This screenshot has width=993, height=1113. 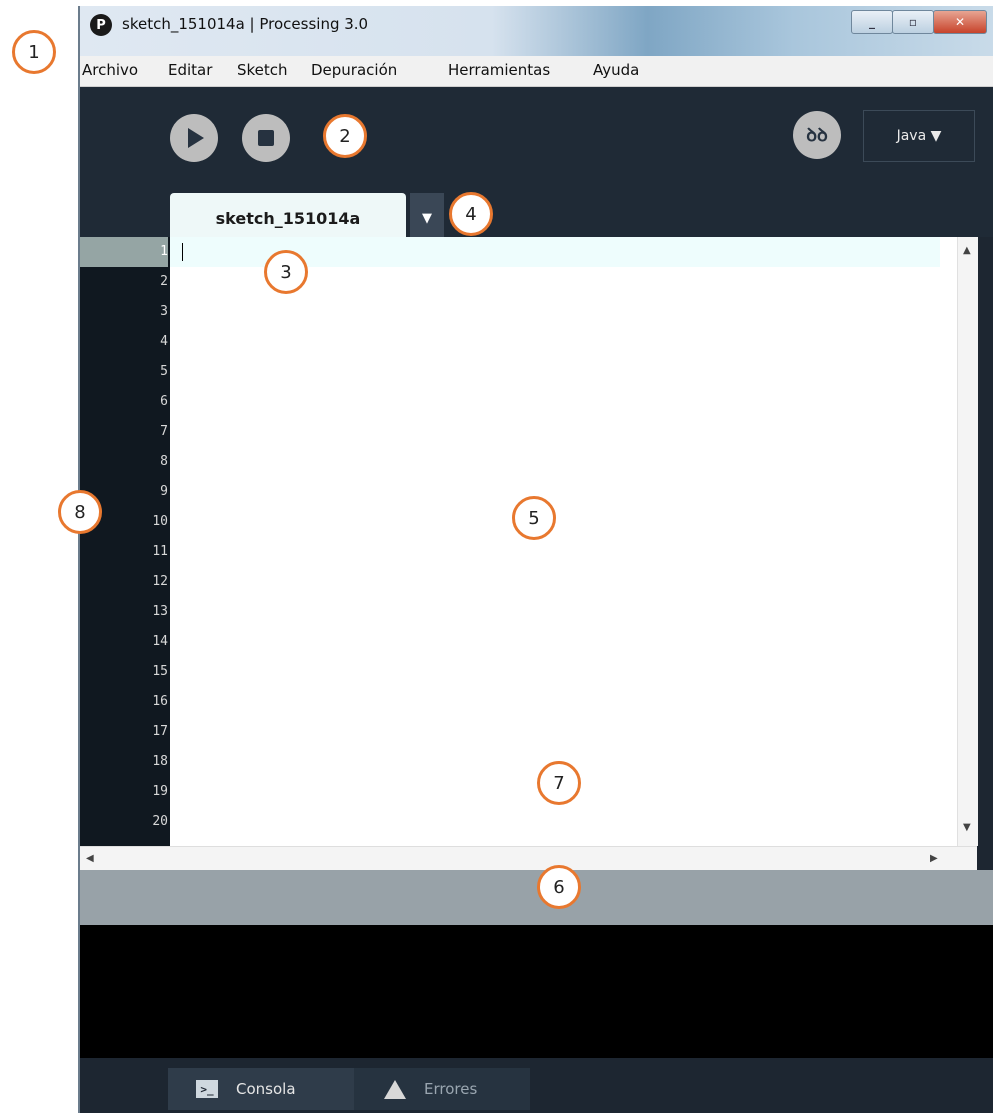 I want to click on minimize-icon: _, so click(x=872, y=22).